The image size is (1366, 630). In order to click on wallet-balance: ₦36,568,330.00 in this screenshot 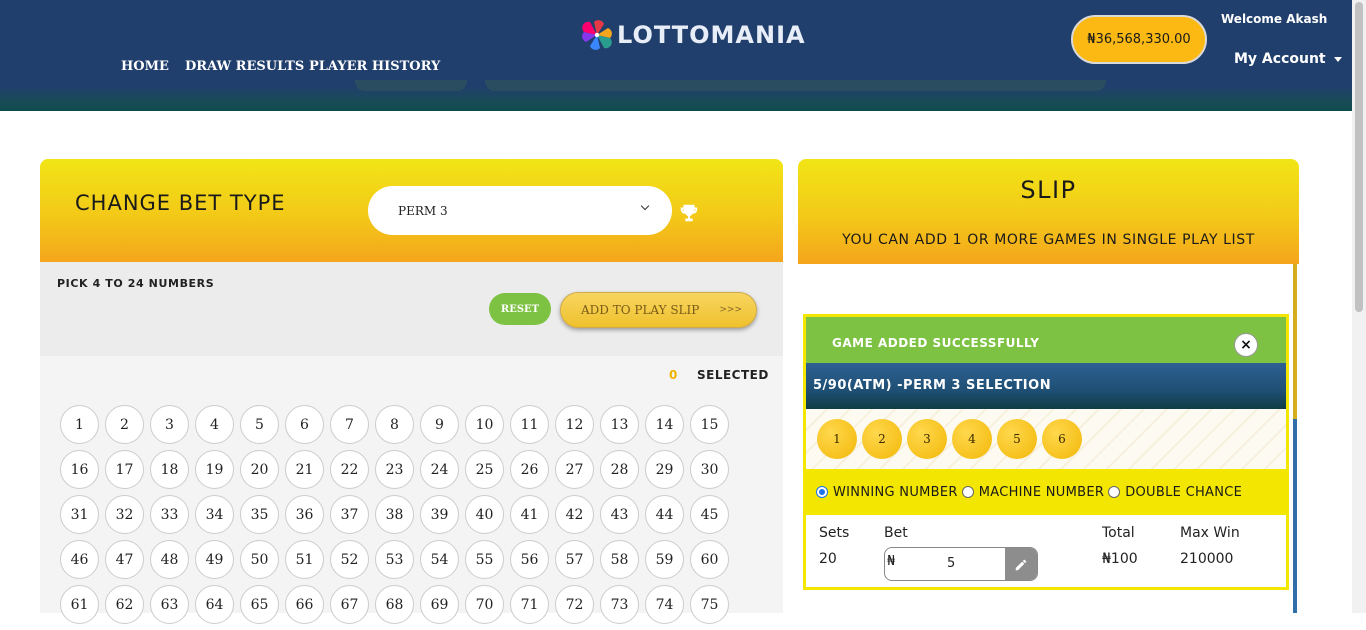, I will do `click(1139, 39)`.